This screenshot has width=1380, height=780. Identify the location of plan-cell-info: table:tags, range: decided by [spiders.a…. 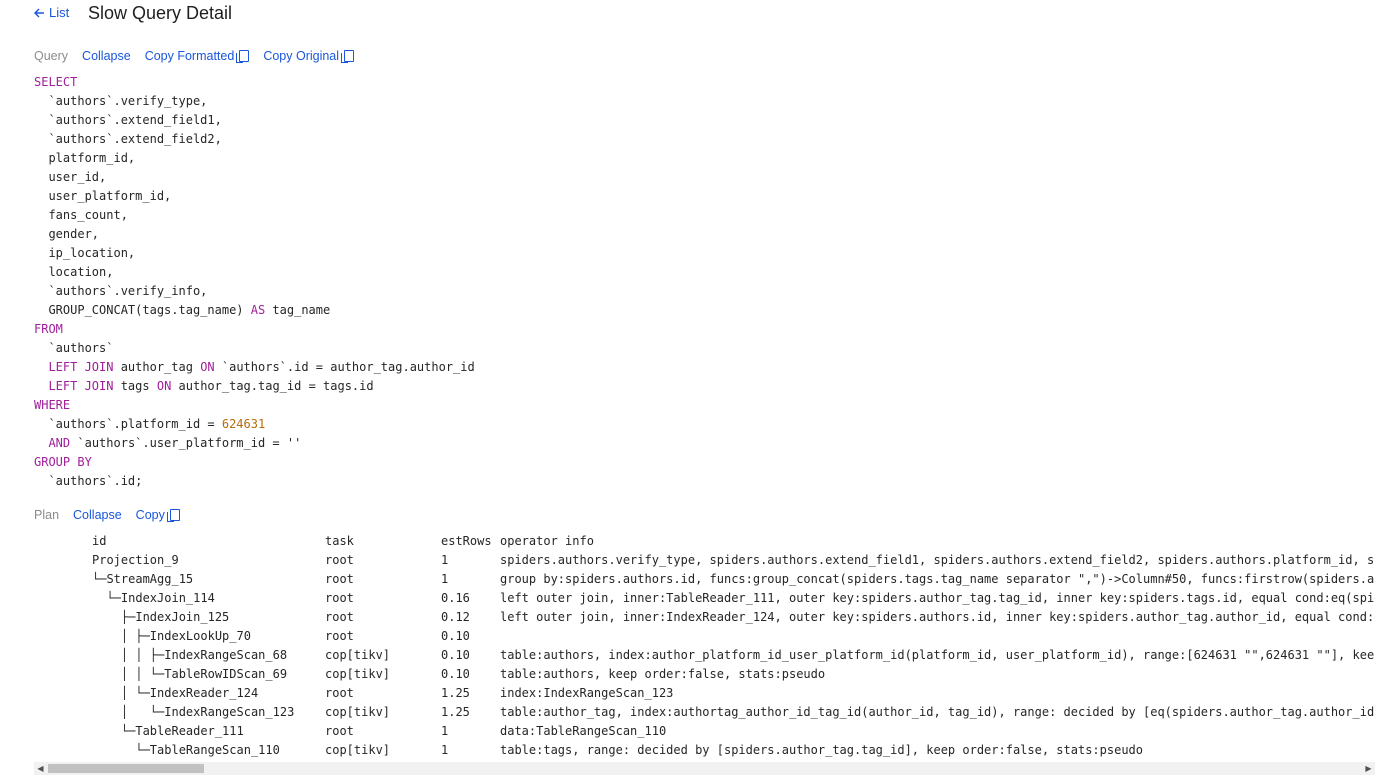
(821, 750).